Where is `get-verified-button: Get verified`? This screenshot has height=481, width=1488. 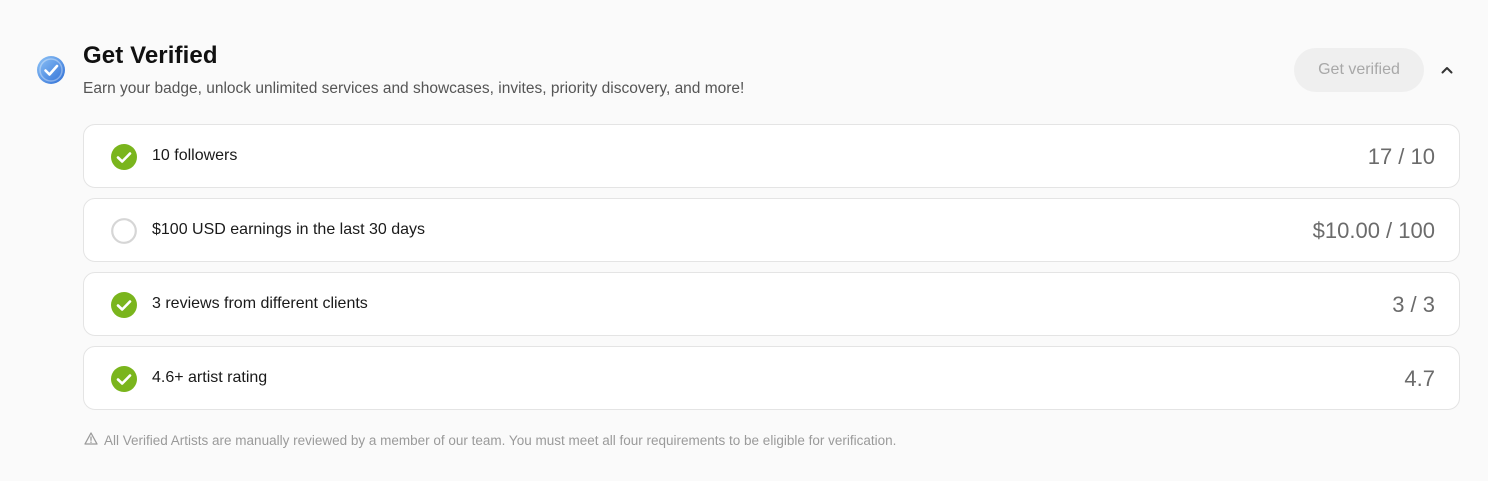
get-verified-button: Get verified is located at coordinates (1359, 70).